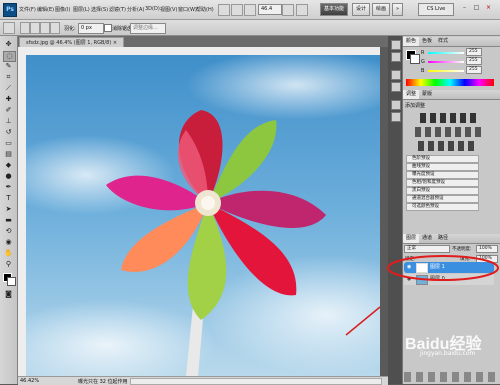 This screenshot has height=385, width=500. I want to click on tab-layers: 图层, so click(411, 238).